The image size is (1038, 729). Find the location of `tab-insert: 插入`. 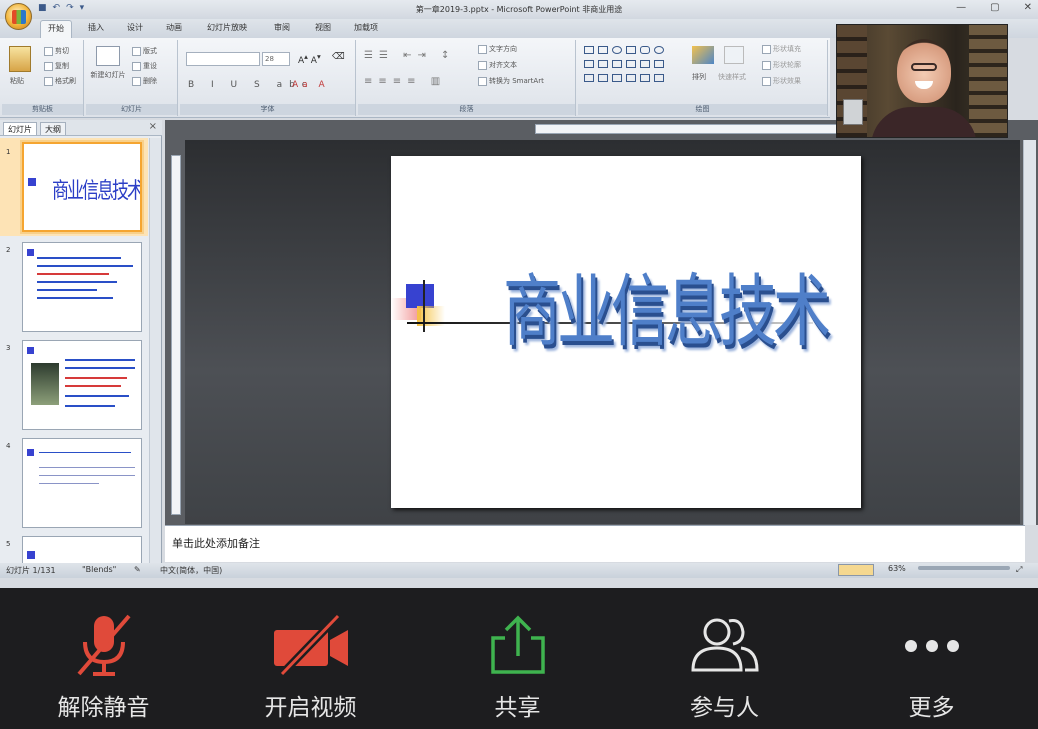

tab-insert: 插入 is located at coordinates (96, 27).